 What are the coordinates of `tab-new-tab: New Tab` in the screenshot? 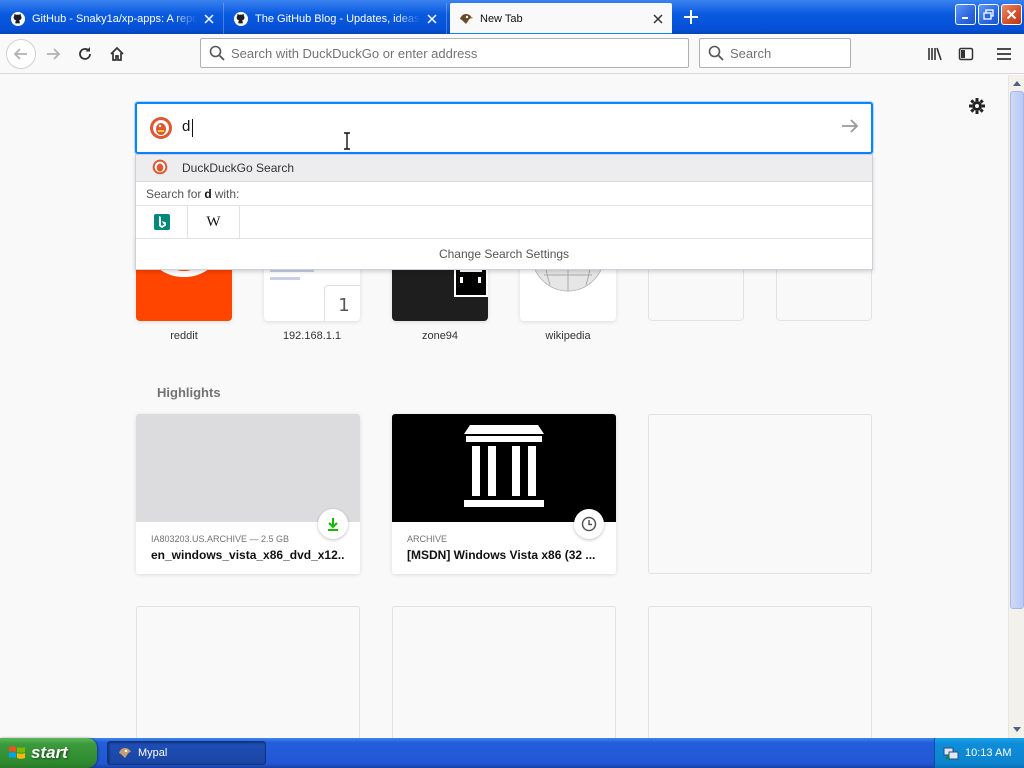 It's located at (561, 18).